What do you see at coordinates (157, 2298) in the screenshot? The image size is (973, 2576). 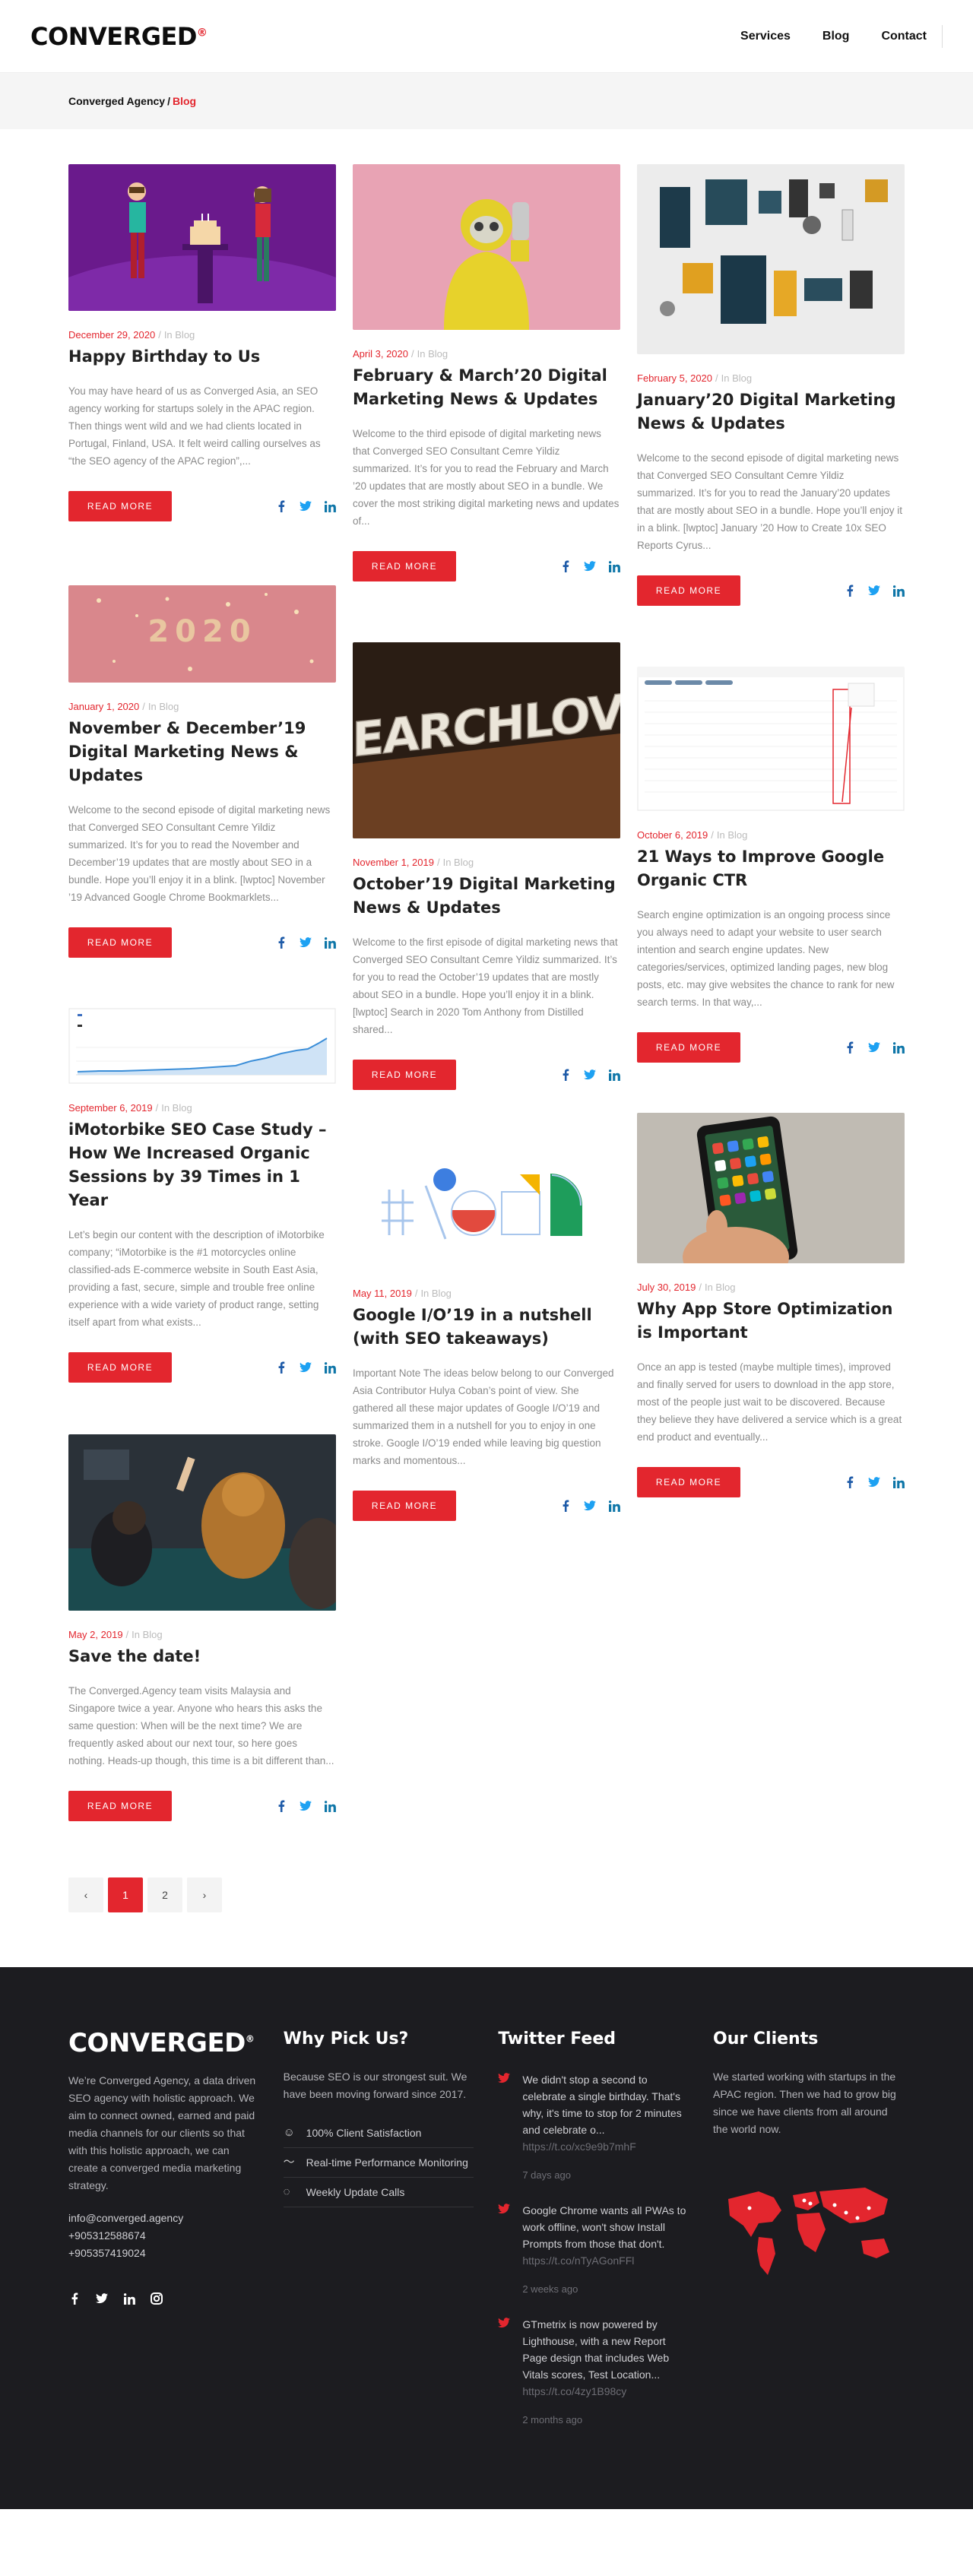 I see `instagram-icon` at bounding box center [157, 2298].